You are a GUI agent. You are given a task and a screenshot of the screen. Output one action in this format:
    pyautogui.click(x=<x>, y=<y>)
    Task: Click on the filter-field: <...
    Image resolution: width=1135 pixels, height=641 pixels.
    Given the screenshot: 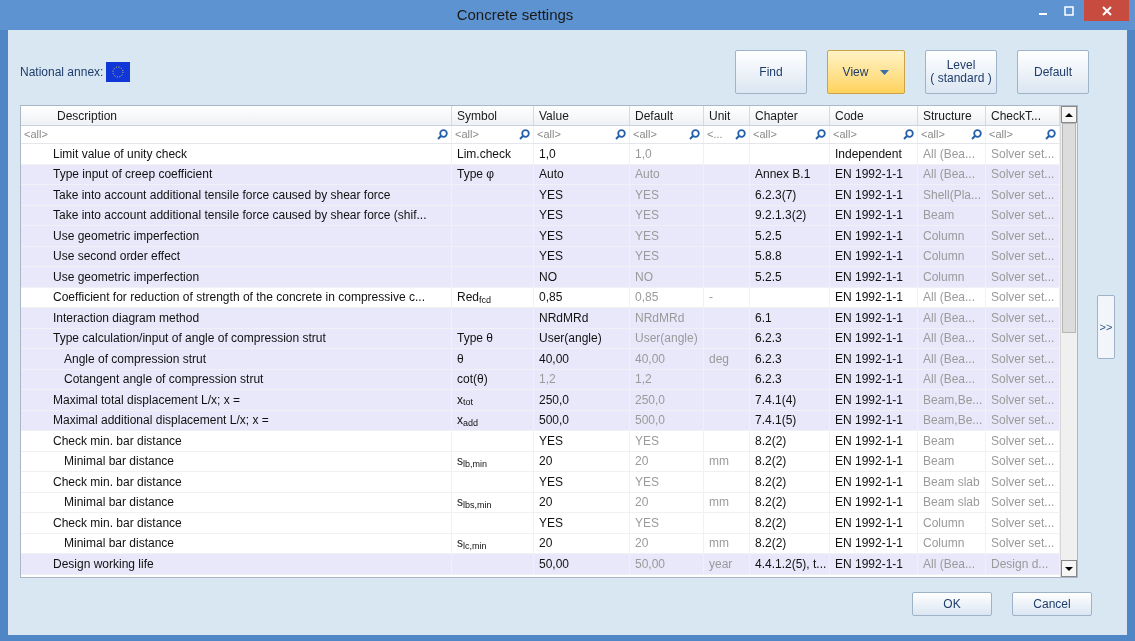 What is the action you would take?
    pyautogui.click(x=727, y=134)
    